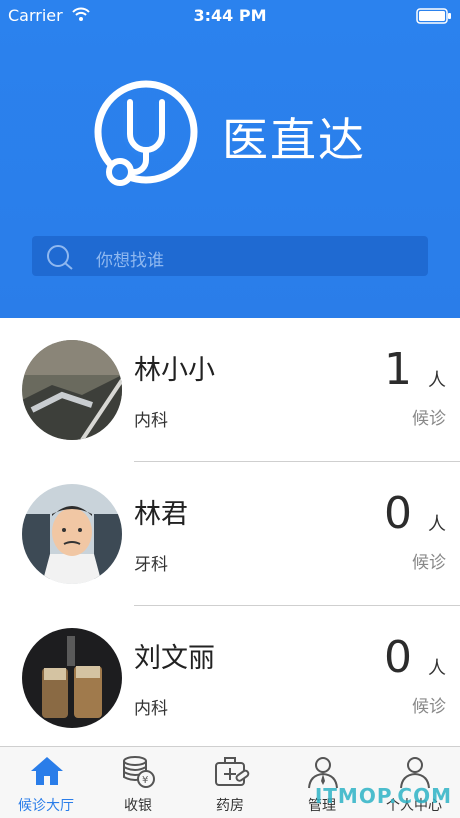 The height and width of the screenshot is (818, 460). I want to click on tab-label: 收银, so click(138, 806).